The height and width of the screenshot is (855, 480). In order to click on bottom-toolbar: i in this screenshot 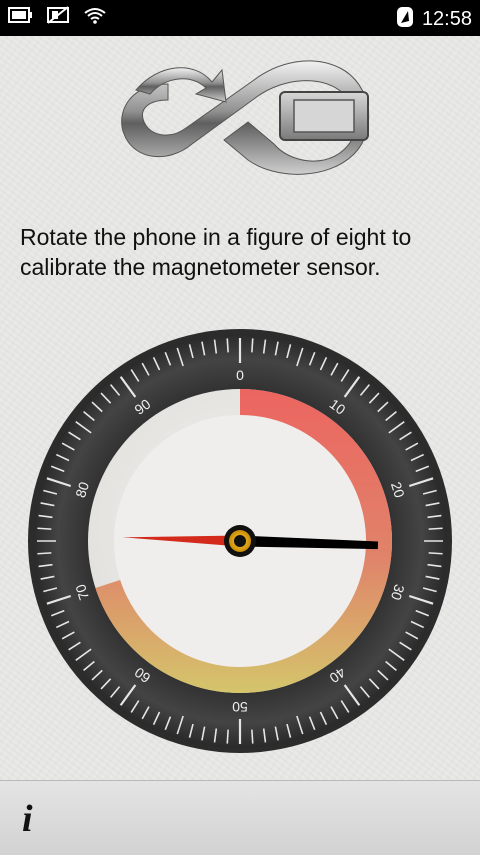, I will do `click(240, 817)`.